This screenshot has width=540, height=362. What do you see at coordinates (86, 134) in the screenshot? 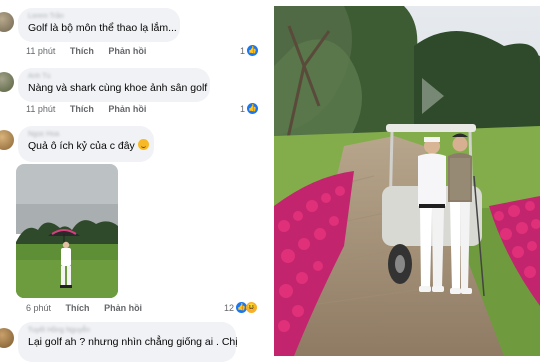
I see `commenter-name-blurred: Ngọc Hoa` at bounding box center [86, 134].